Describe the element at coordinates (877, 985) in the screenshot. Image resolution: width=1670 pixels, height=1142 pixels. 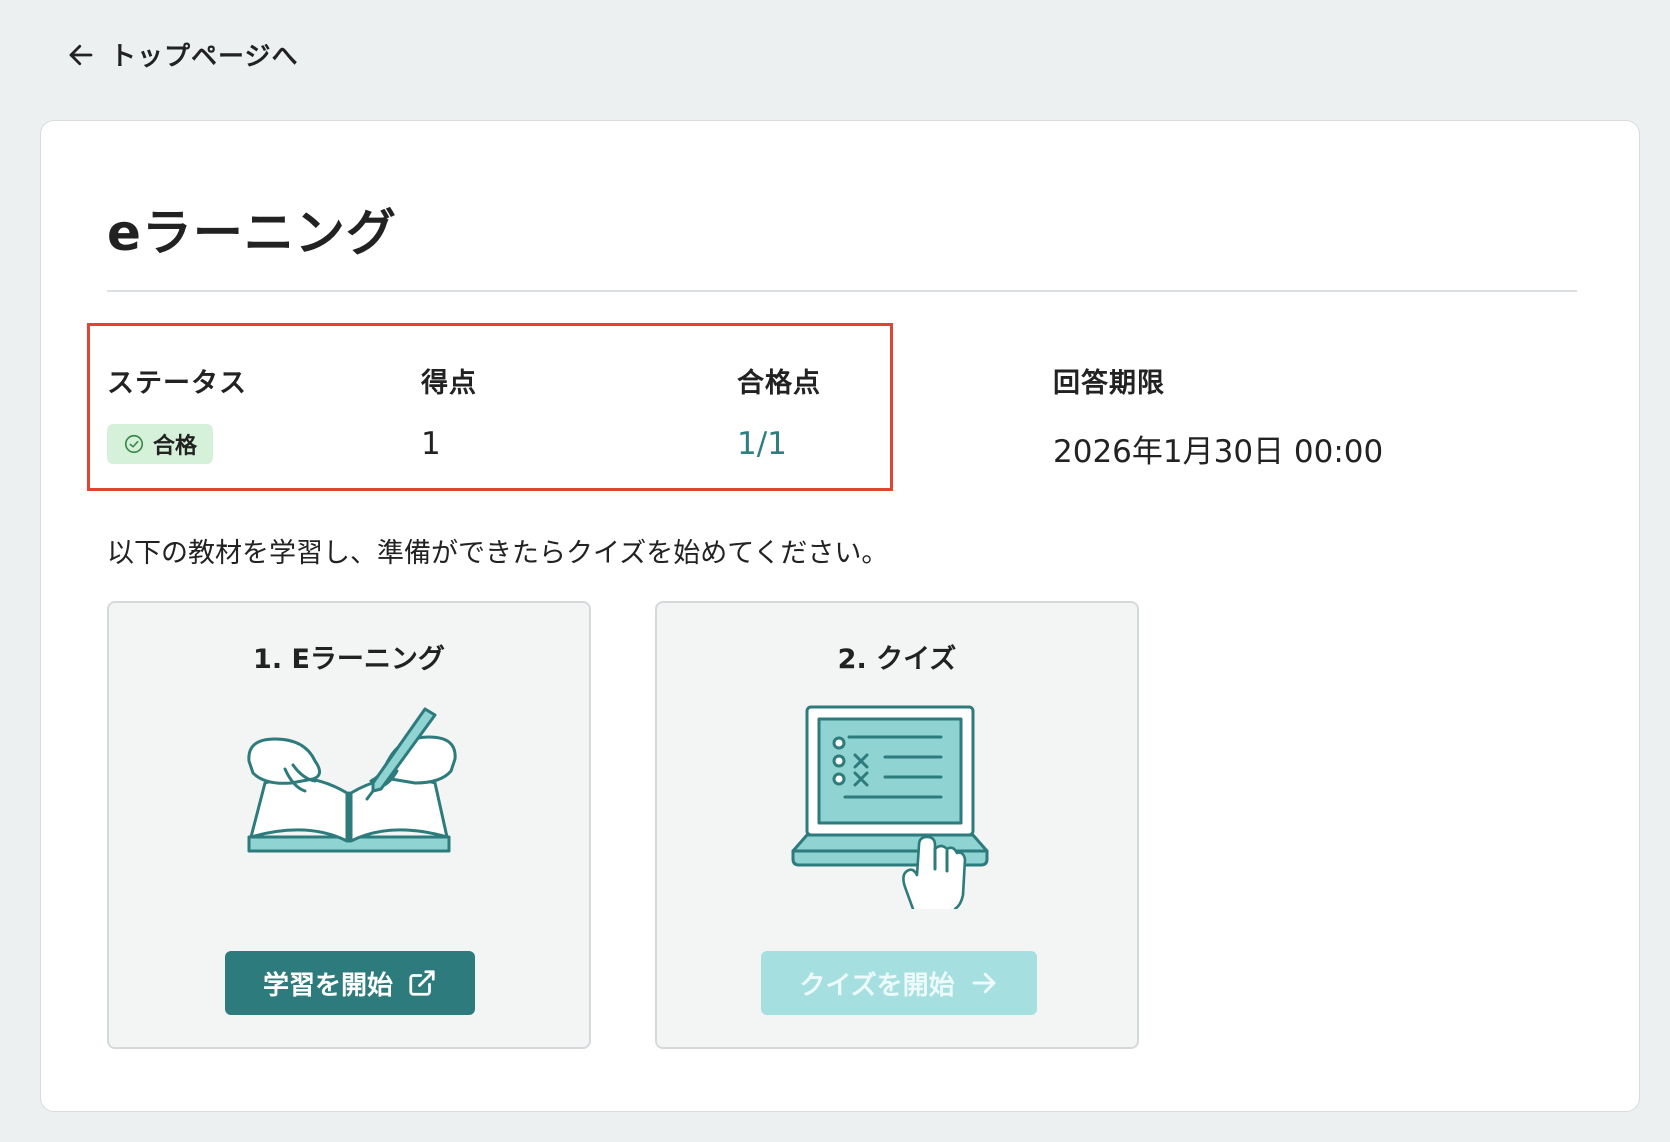
I see `start-quiz-label: クイズを開始` at that location.